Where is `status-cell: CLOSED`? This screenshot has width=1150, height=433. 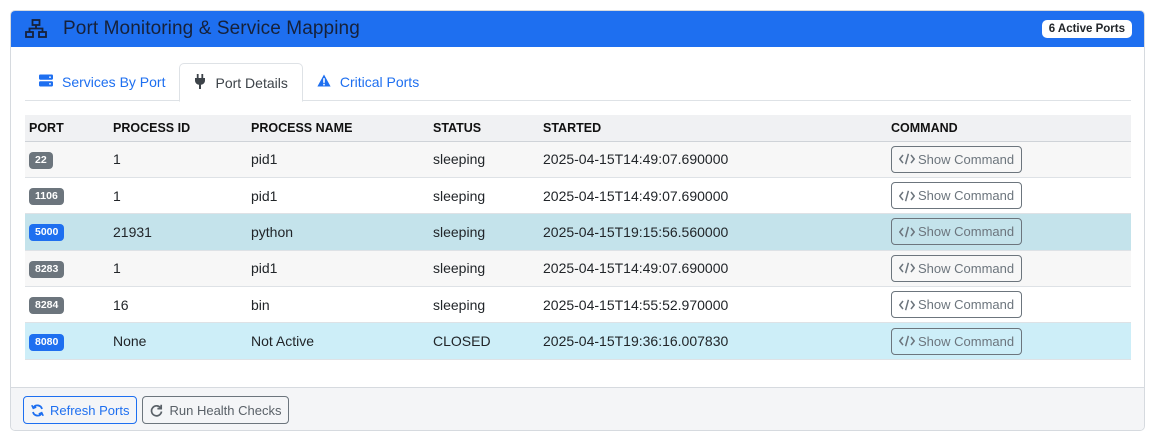 status-cell: CLOSED is located at coordinates (462, 341).